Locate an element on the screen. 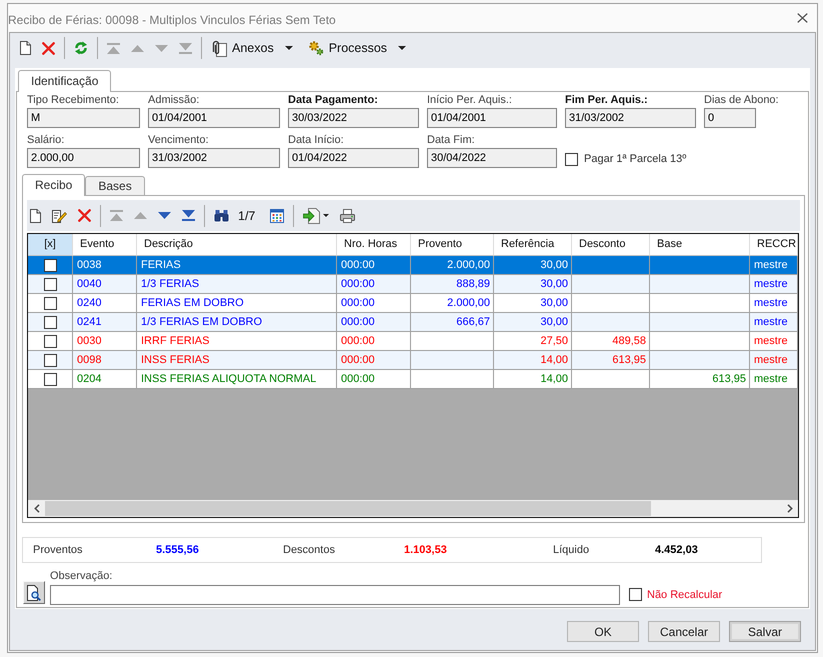  down-arrow-icon is located at coordinates (164, 215).